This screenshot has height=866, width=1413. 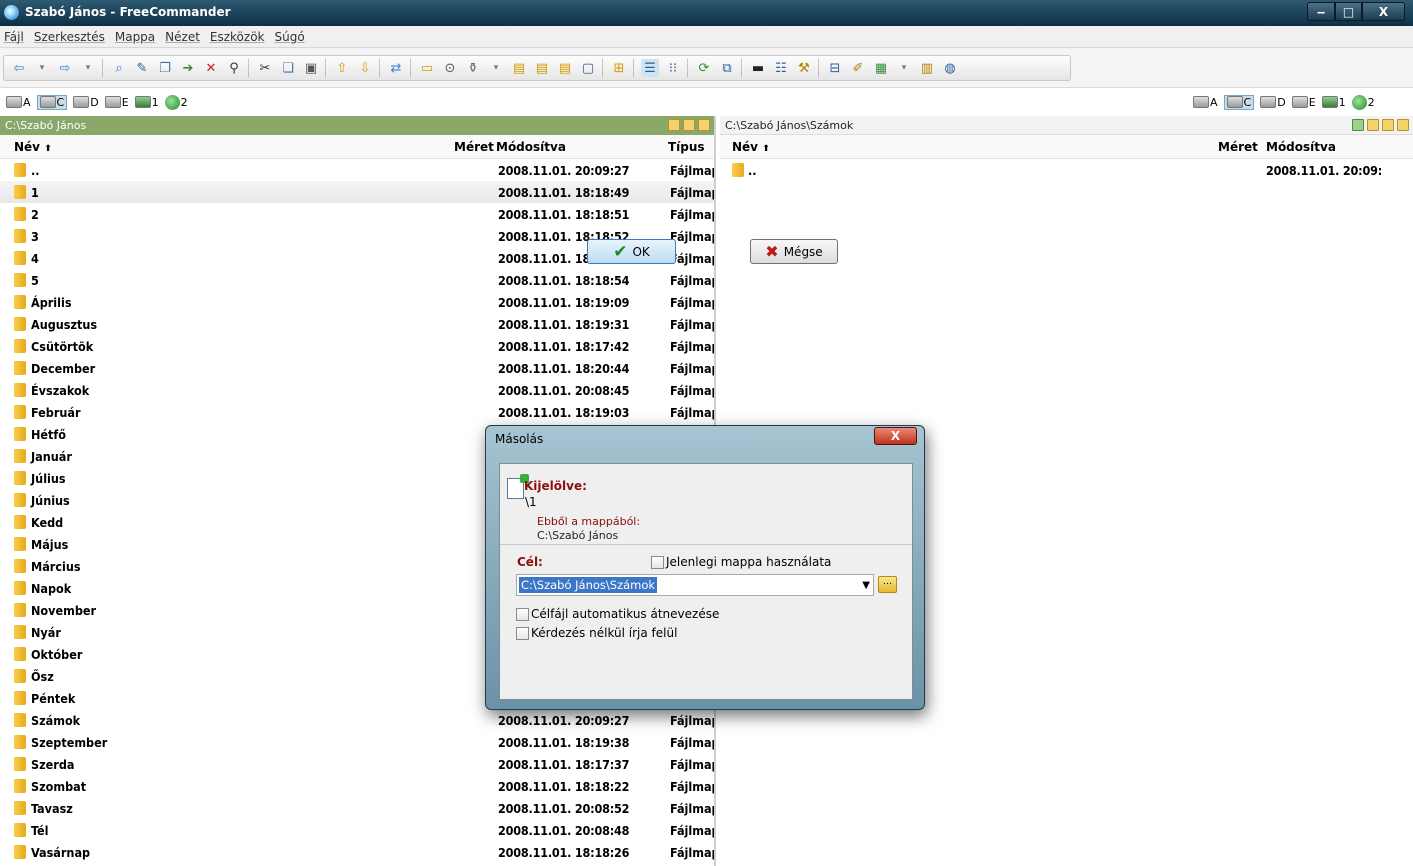 What do you see at coordinates (704, 68) in the screenshot?
I see `refresh-icon: ⟳` at bounding box center [704, 68].